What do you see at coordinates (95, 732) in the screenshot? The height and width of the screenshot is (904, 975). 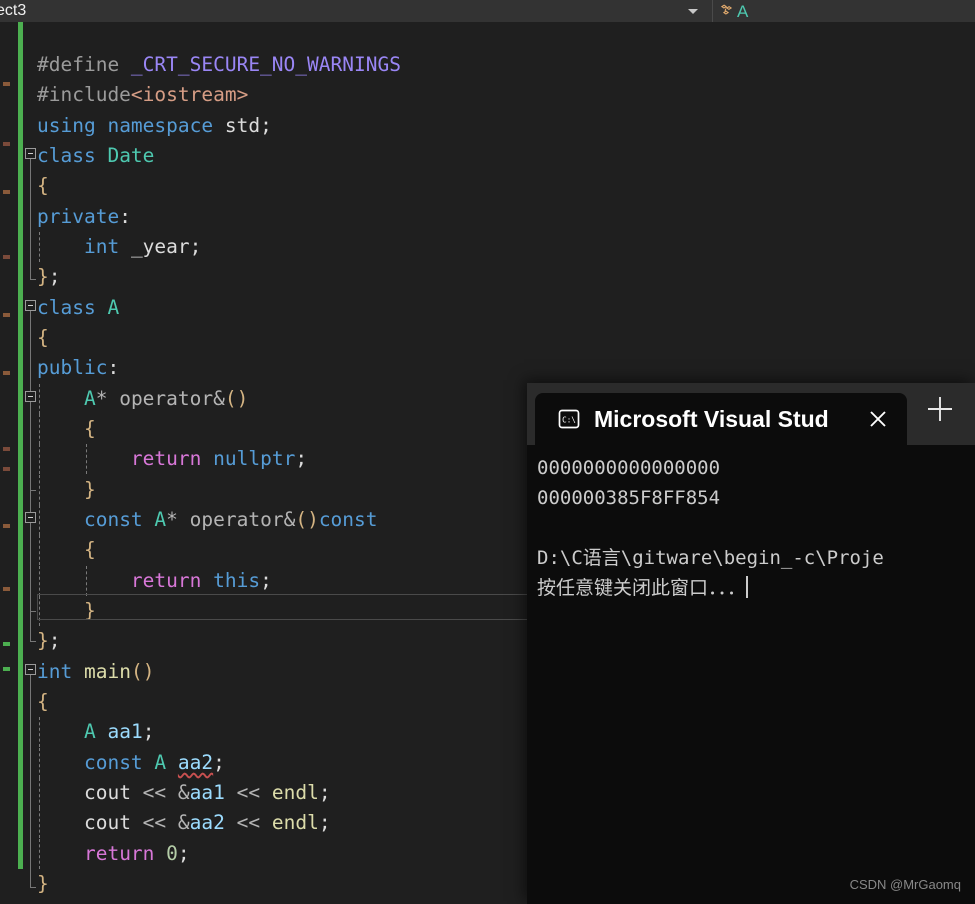 I see `code-line: A aa1;` at bounding box center [95, 732].